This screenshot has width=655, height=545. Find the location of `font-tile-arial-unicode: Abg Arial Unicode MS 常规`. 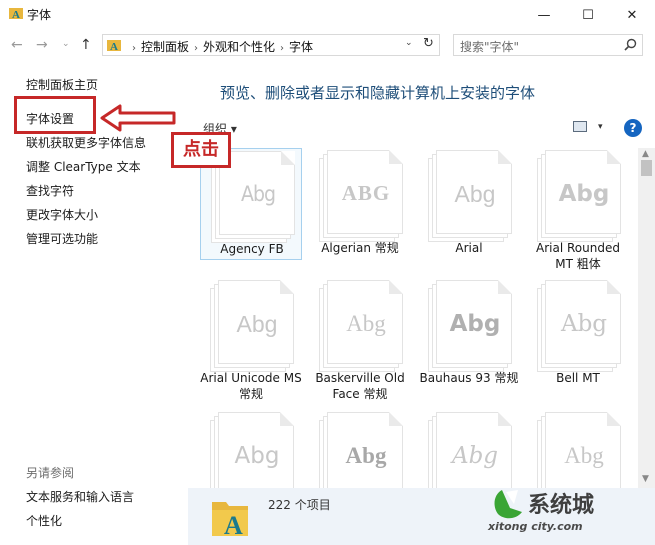

font-tile-arial-unicode: Abg Arial Unicode MS 常规 is located at coordinates (251, 339).